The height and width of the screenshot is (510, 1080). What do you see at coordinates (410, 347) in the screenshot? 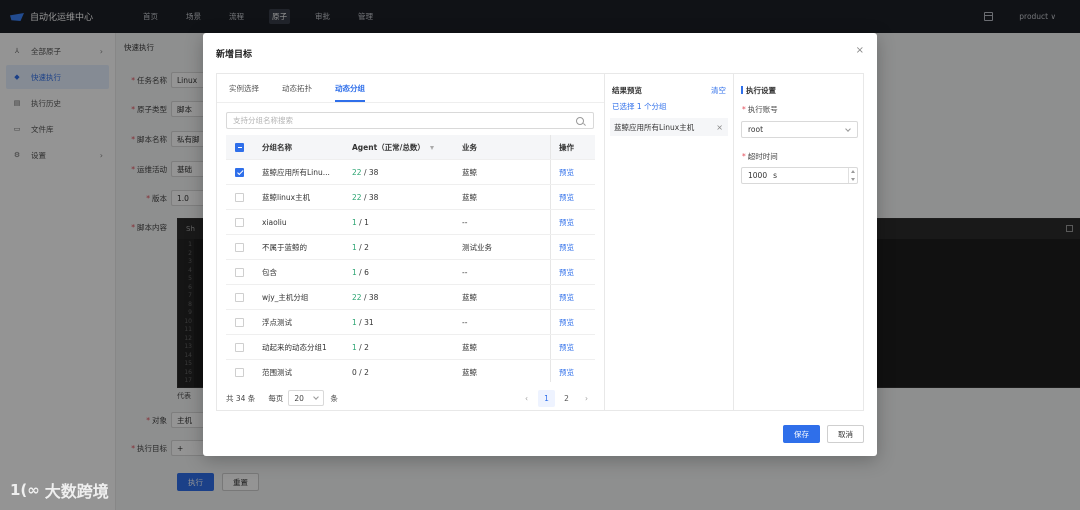
I see `table-row: 动起来的动态分组1 1 / 2 蓝鲸 预览` at bounding box center [410, 347].